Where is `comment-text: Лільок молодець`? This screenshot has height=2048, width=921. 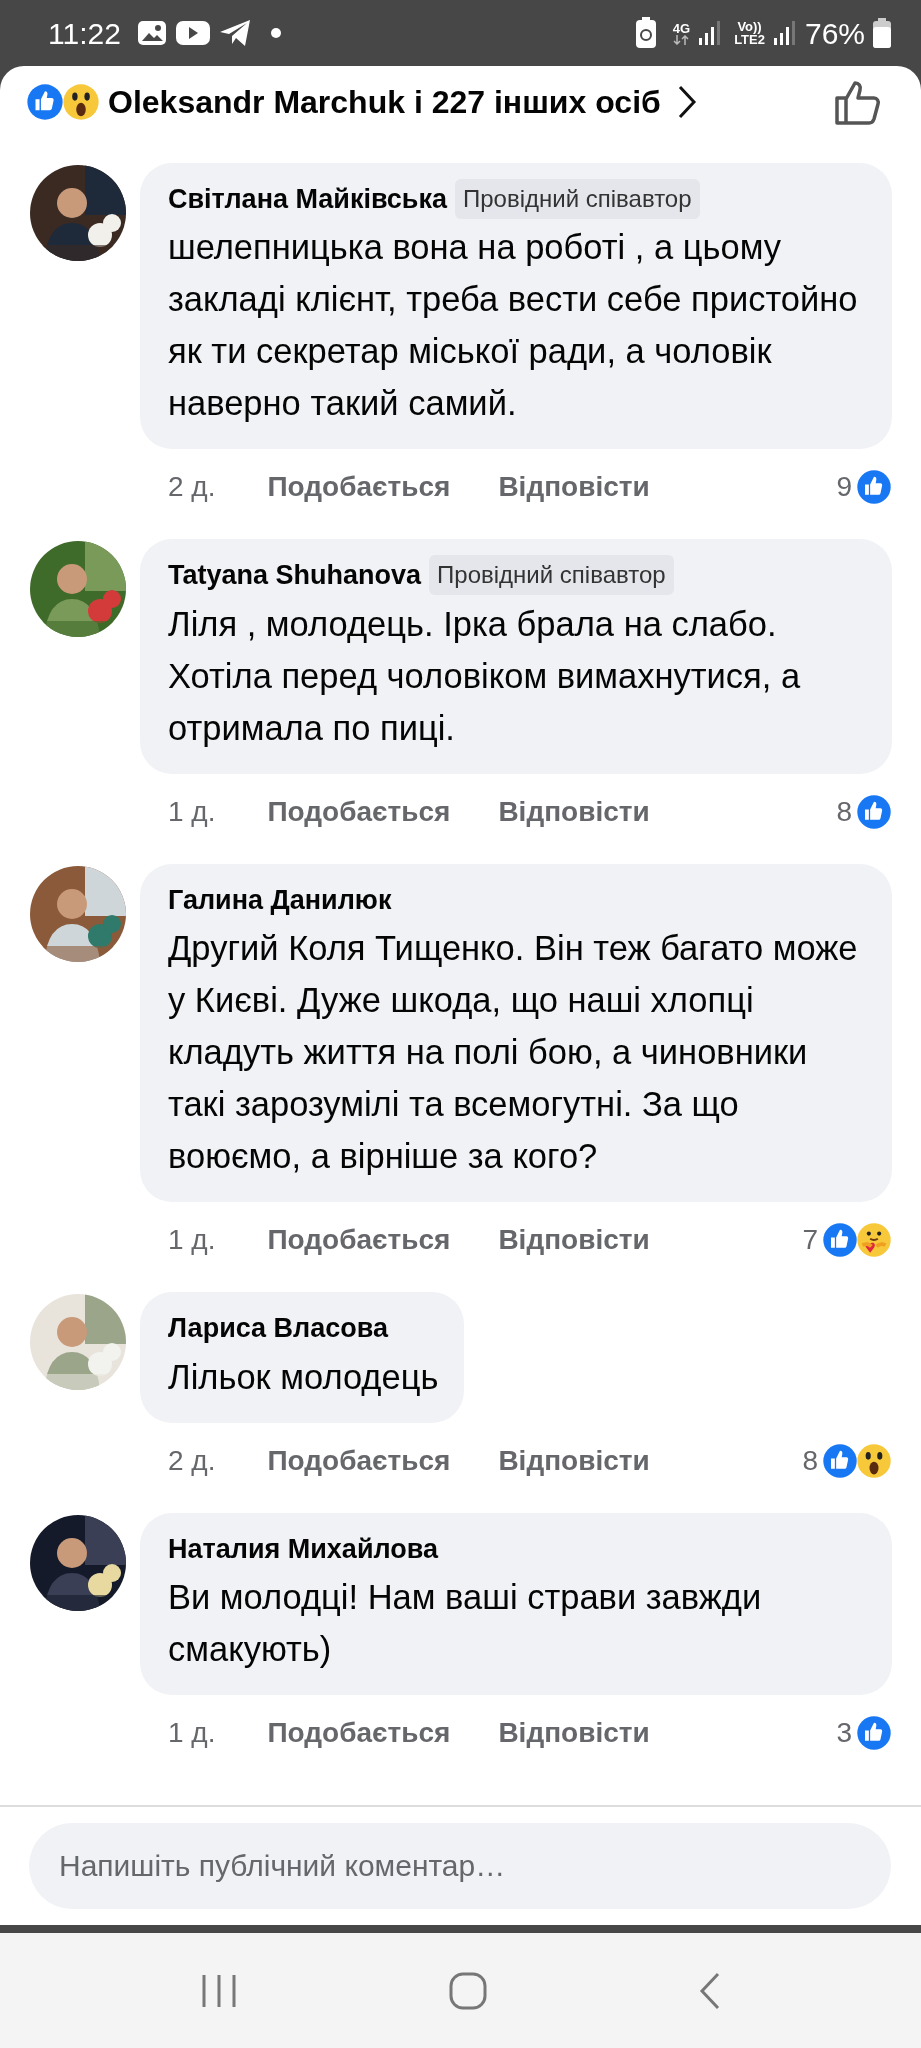
comment-text: Лільок молодець is located at coordinates (303, 1377).